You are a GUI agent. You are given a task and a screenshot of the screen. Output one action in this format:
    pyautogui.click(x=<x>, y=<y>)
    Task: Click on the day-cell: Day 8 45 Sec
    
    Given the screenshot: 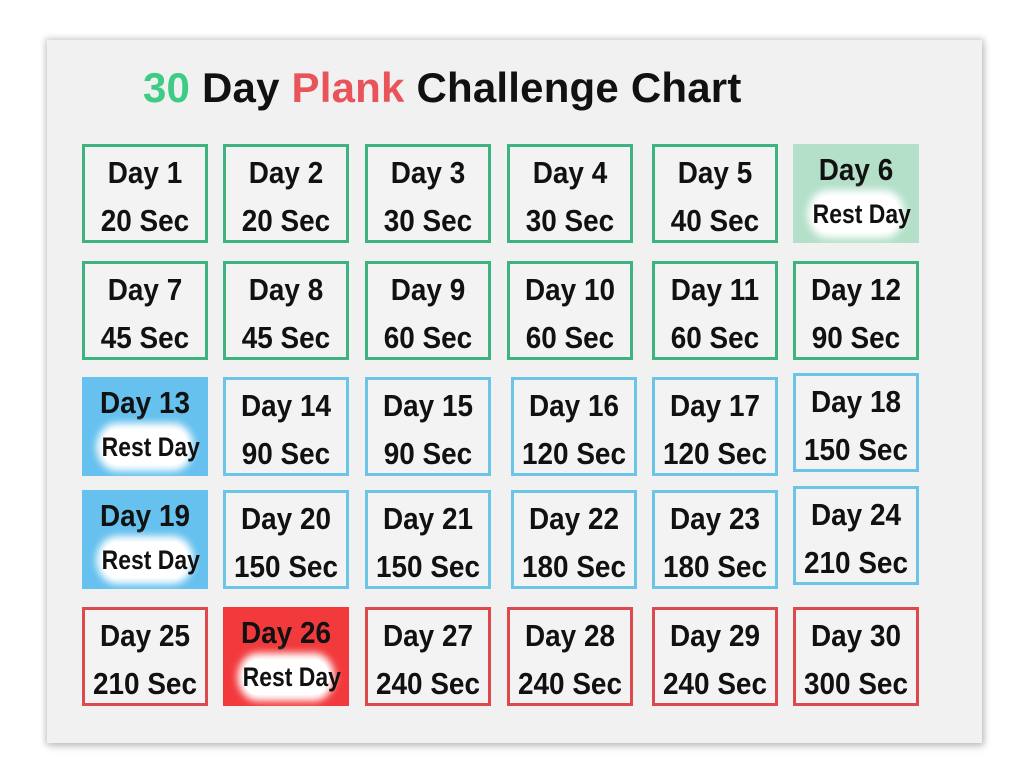 What is the action you would take?
    pyautogui.click(x=286, y=310)
    